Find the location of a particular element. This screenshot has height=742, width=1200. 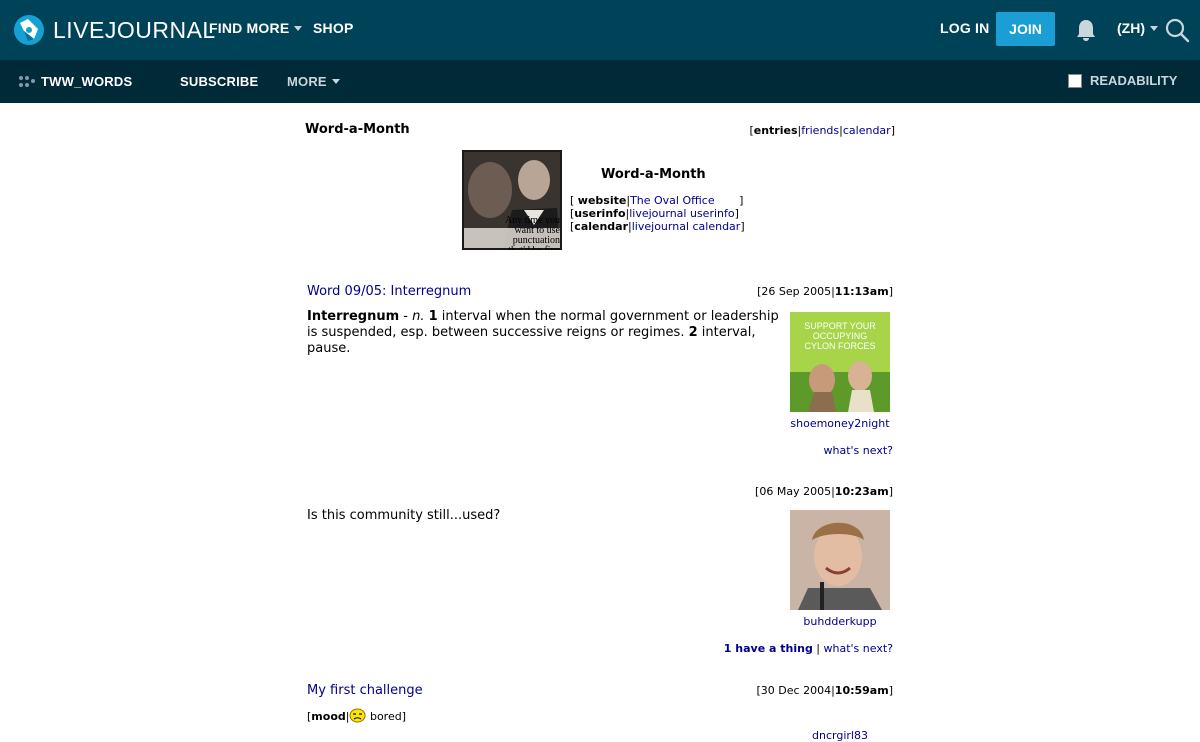

entry-date: [26 Sep 2005|11:13am] is located at coordinates (825, 291).